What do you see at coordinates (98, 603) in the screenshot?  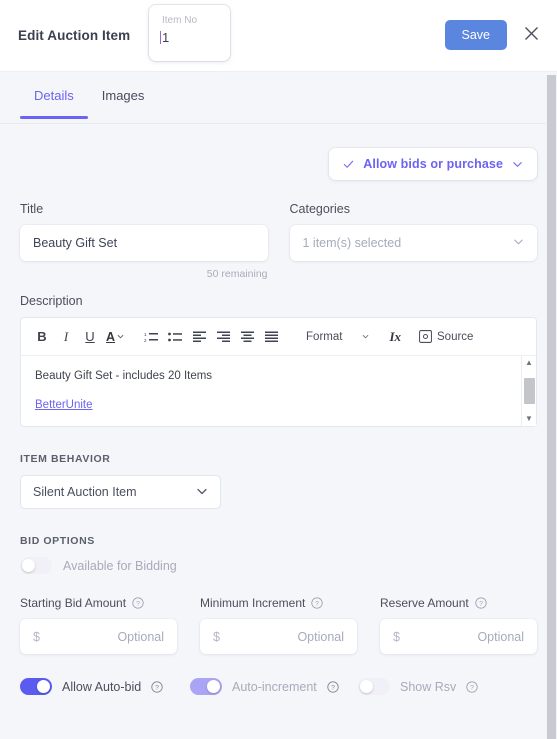 I see `starting-bid-amount-label: Starting Bid Amount ?` at bounding box center [98, 603].